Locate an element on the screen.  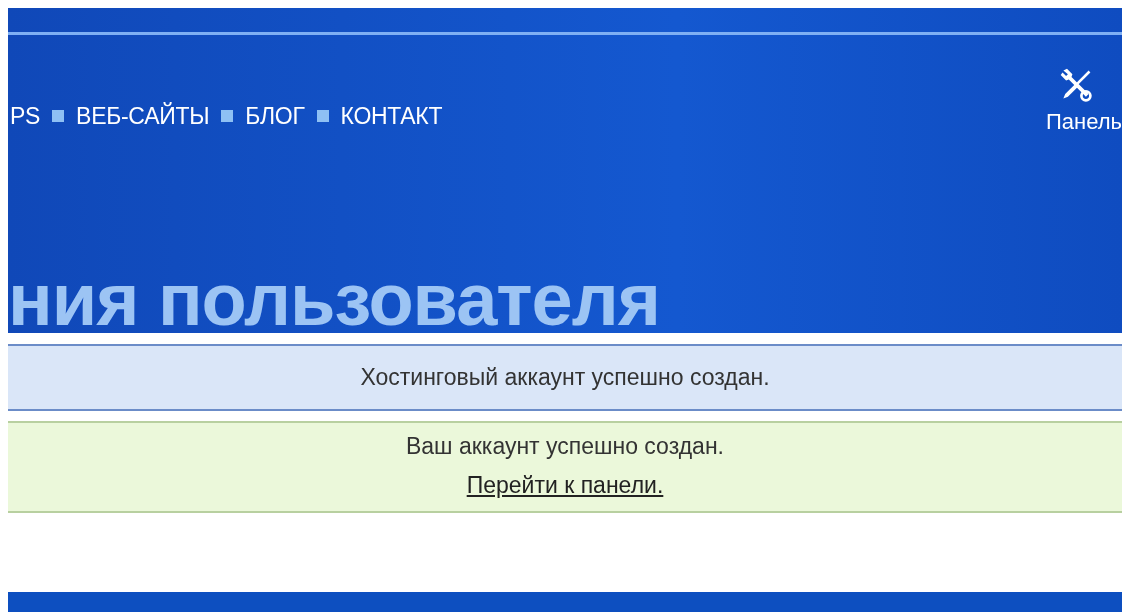
nav-link: БЛОГ is located at coordinates (275, 116).